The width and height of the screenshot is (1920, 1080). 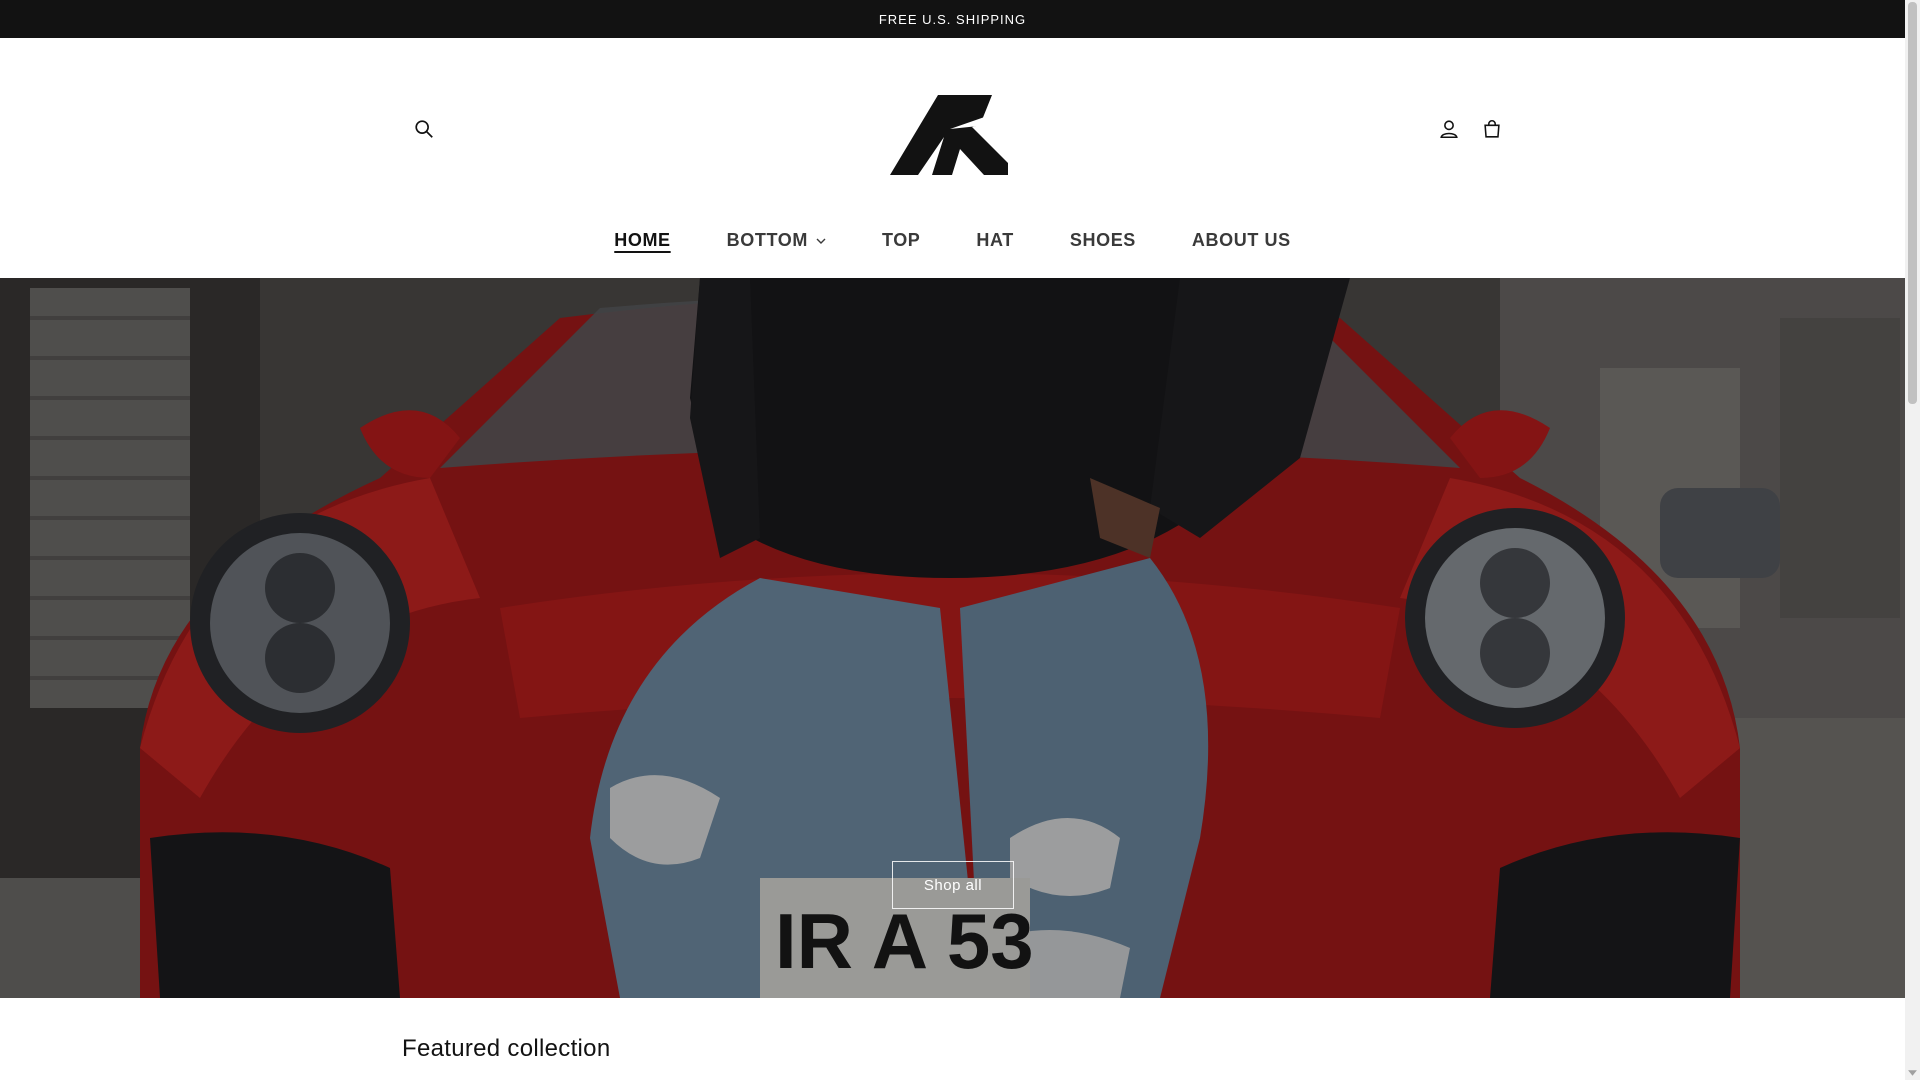 I want to click on nav-item-label: HOME, so click(x=642, y=240).